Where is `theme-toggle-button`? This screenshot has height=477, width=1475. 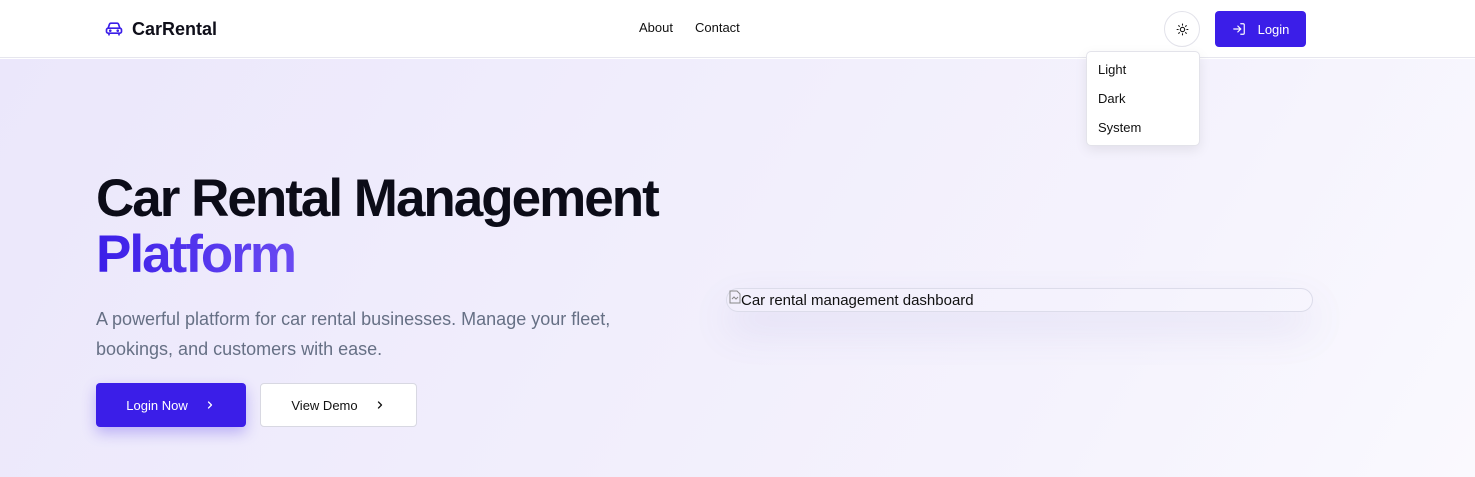
theme-toggle-button is located at coordinates (1182, 29).